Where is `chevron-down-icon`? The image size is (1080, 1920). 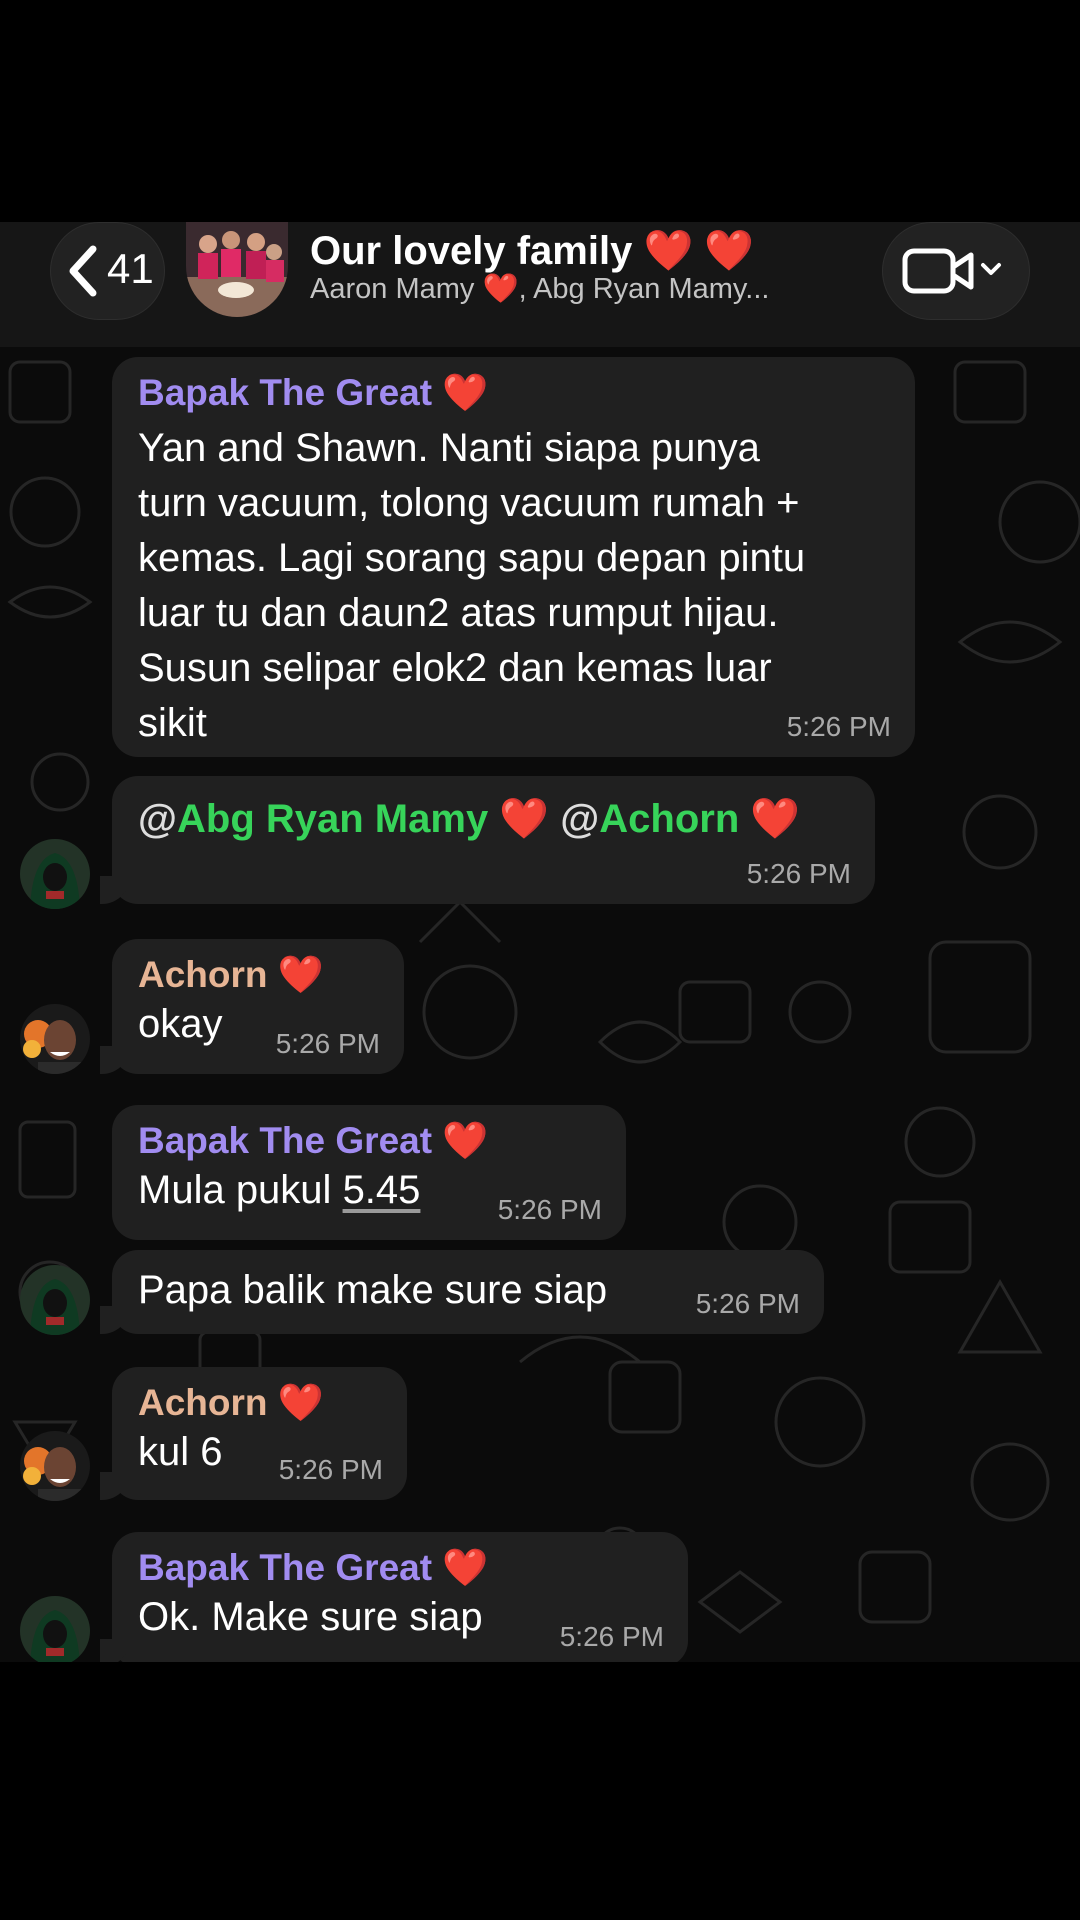
chevron-down-icon is located at coordinates (991, 269).